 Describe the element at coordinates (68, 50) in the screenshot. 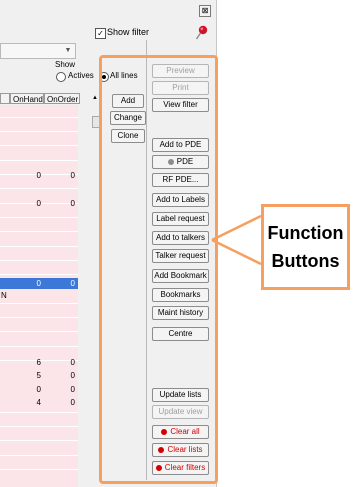

I see `chevron-down-icon: ▼` at that location.